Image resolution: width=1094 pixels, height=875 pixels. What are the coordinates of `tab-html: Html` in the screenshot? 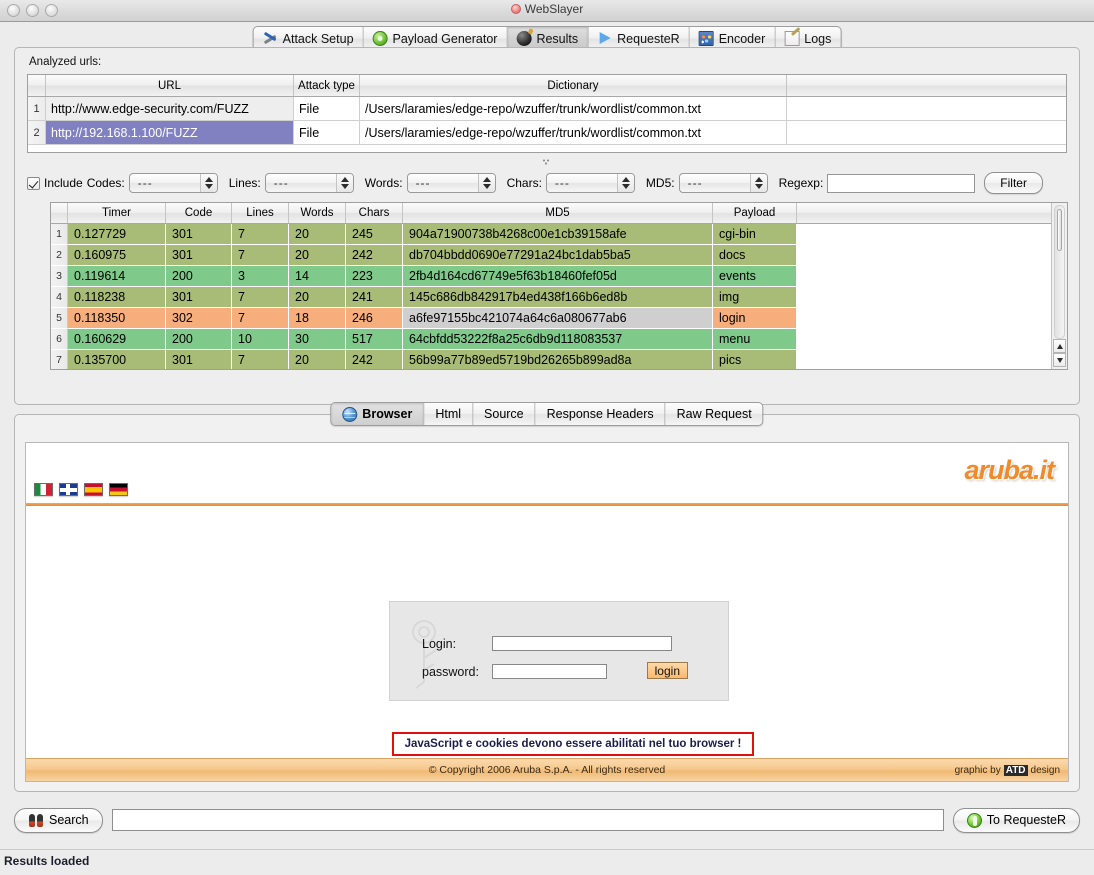 It's located at (449, 414).